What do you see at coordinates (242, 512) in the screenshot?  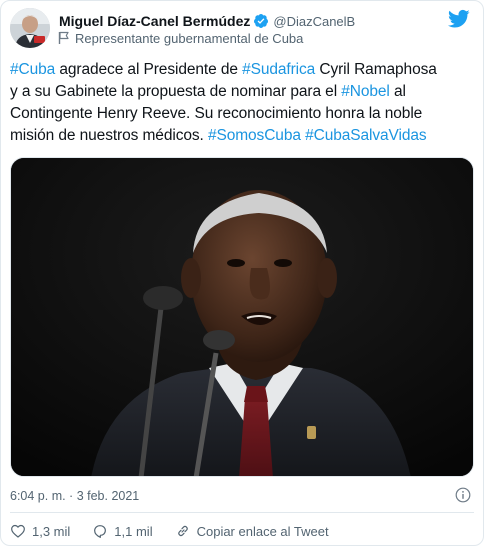 I see `divider` at bounding box center [242, 512].